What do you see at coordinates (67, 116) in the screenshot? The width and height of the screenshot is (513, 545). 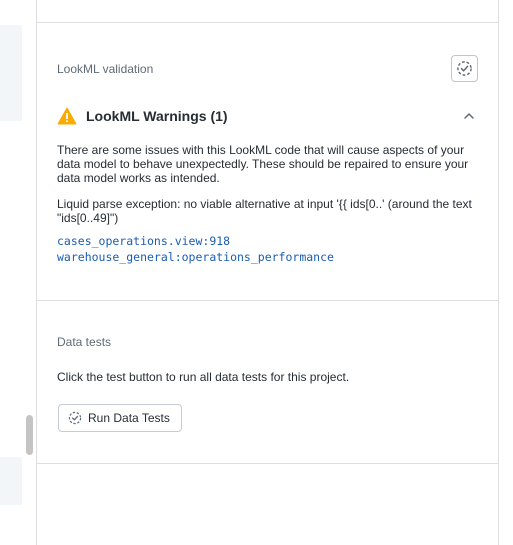 I see `warning-triangle-icon` at bounding box center [67, 116].